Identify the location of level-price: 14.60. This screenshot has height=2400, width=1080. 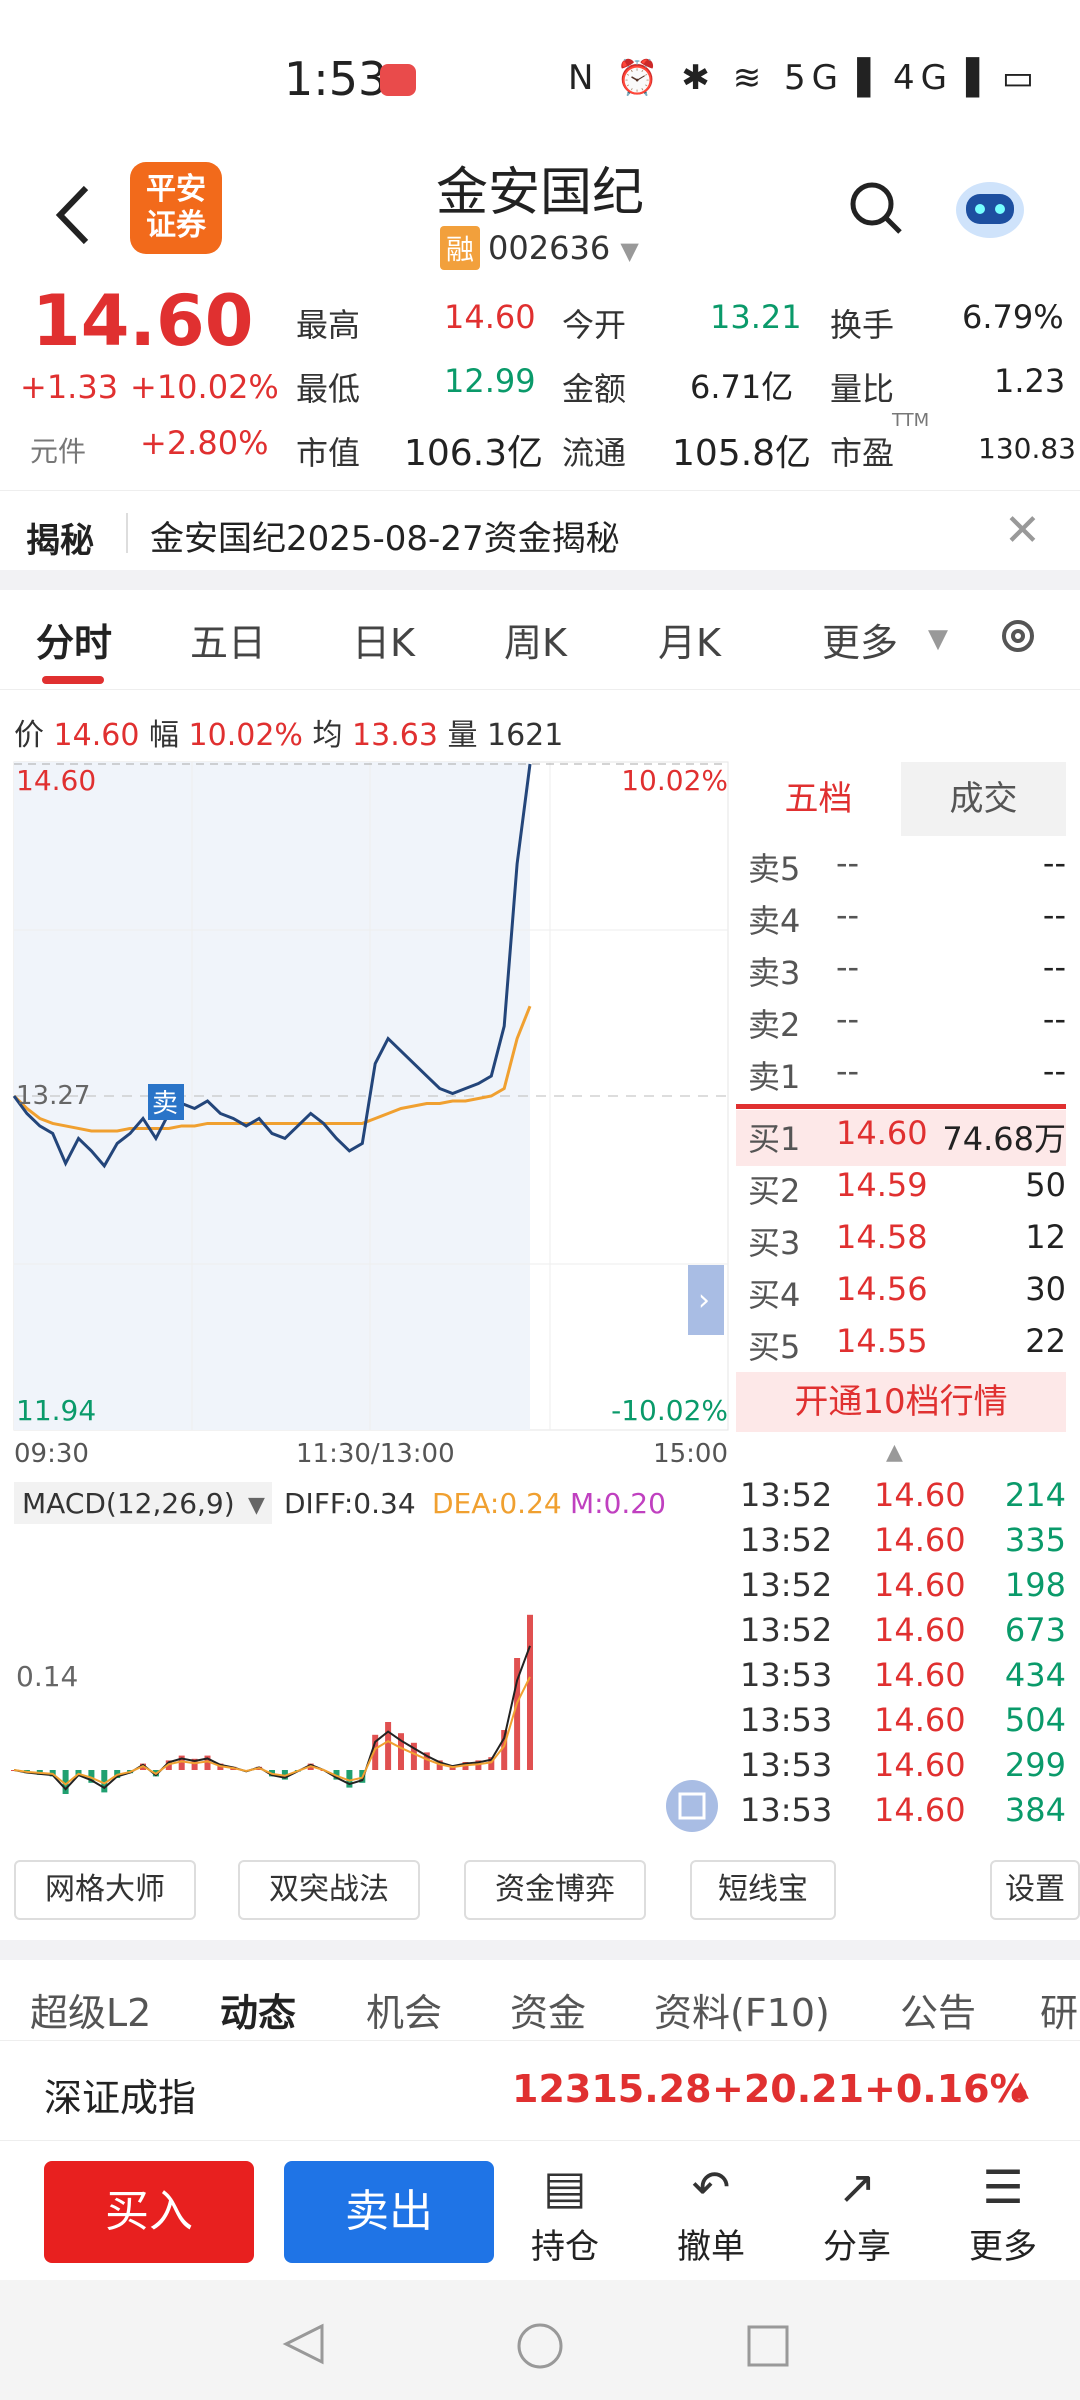
(882, 1133).